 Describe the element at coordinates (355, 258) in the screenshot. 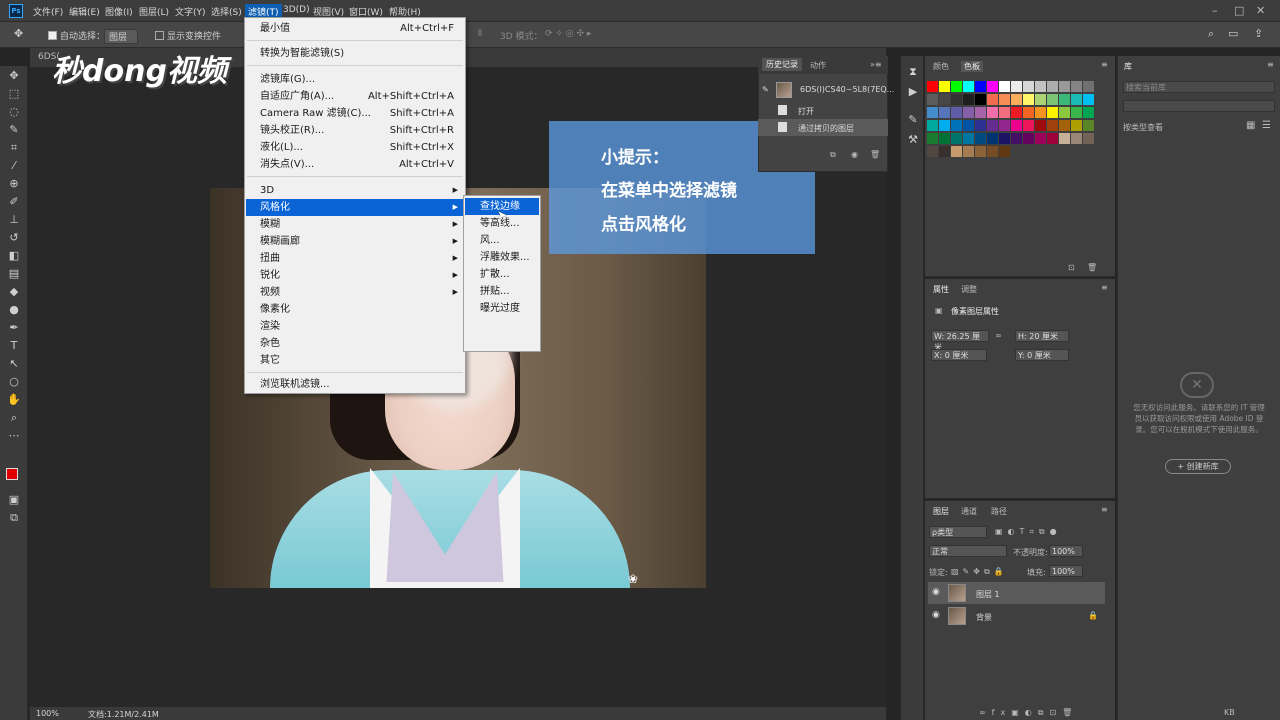

I see `menu-item-distort: 扭曲 ▶` at that location.